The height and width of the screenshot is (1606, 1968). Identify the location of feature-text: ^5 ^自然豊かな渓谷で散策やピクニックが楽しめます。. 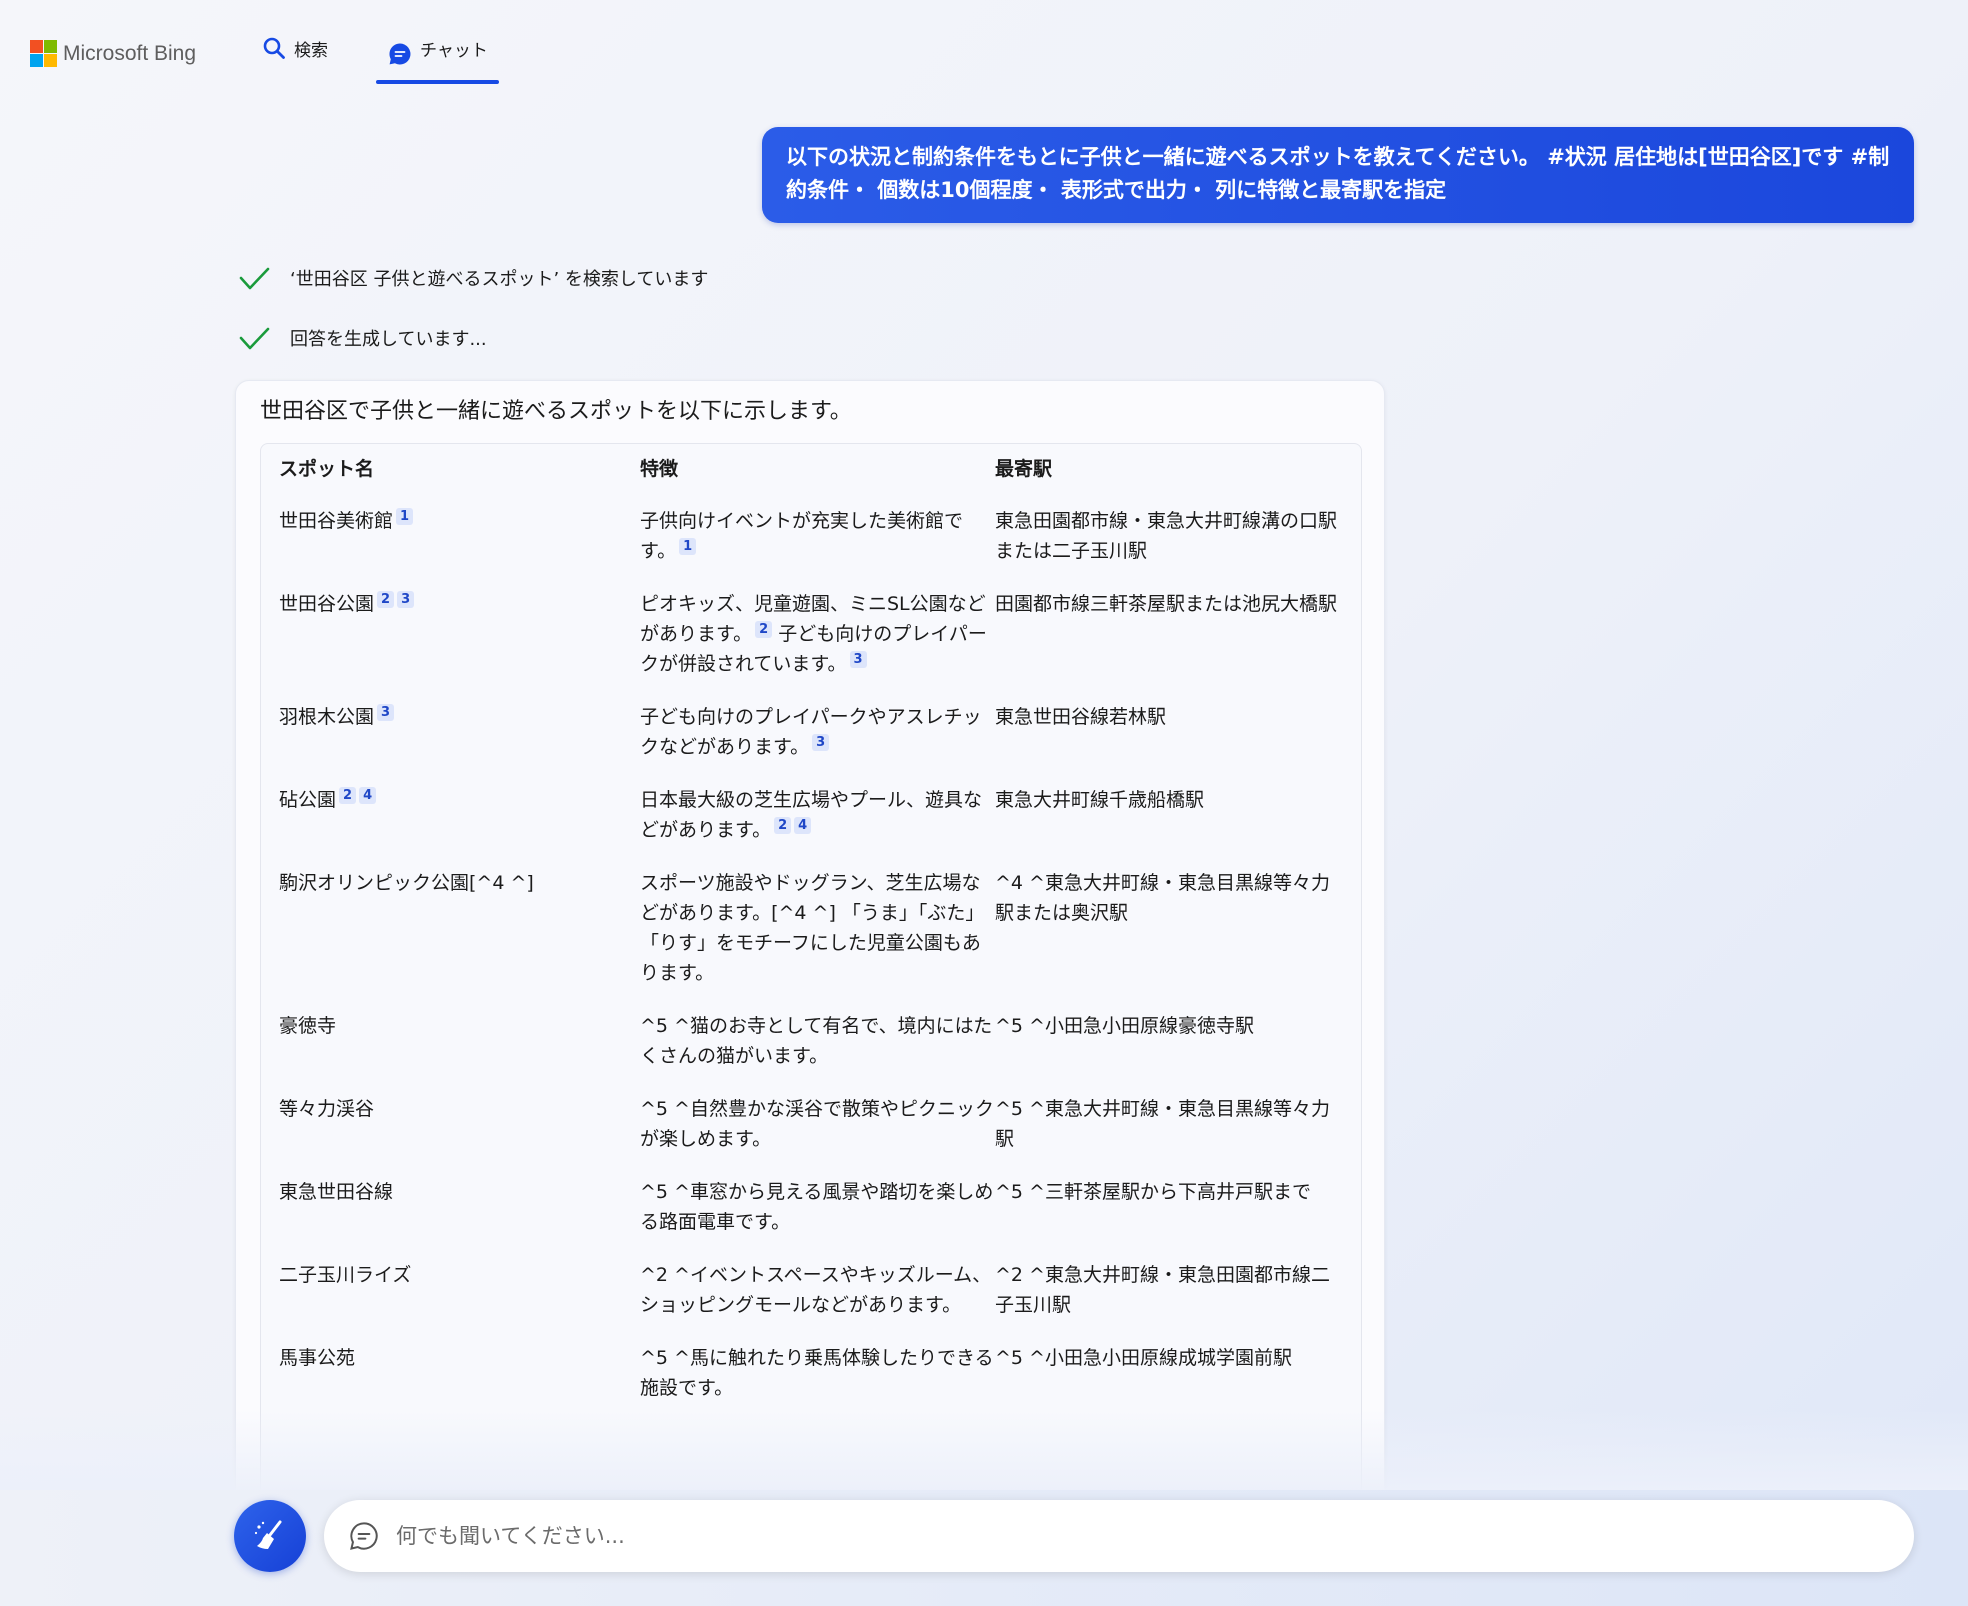
(817, 1124).